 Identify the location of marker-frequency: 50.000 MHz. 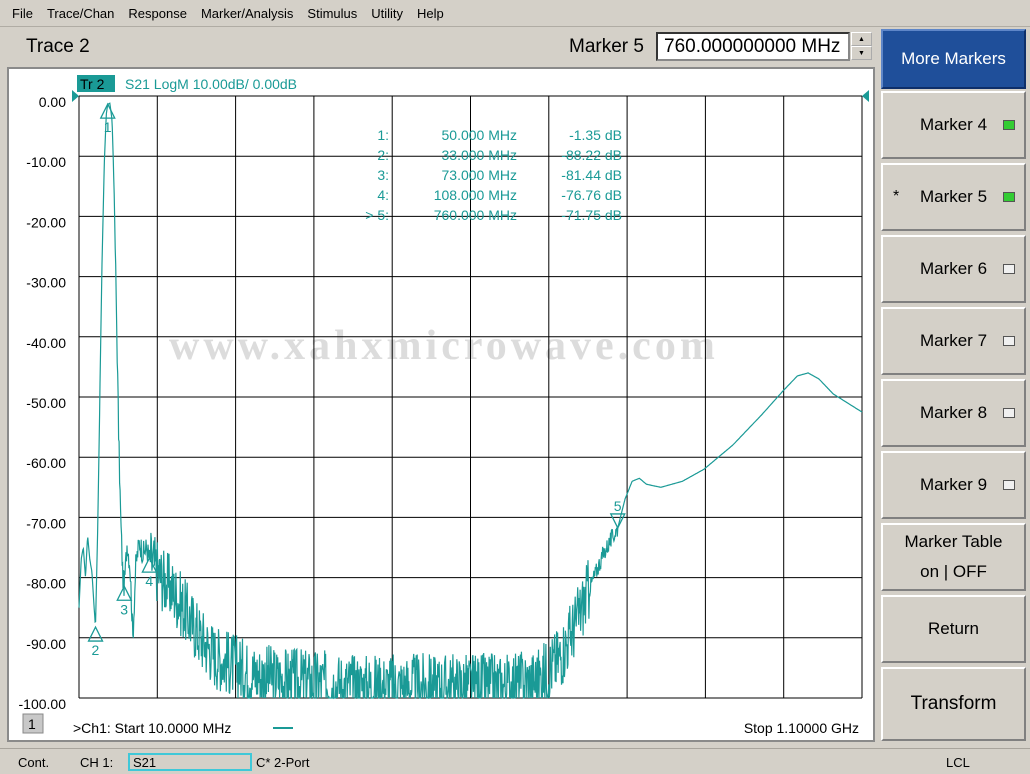
(479, 135).